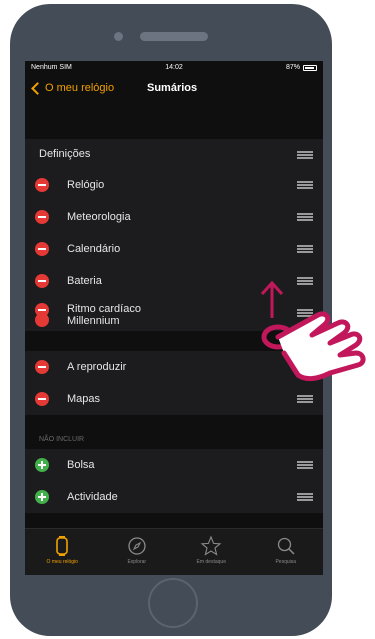 The image size is (375, 639). What do you see at coordinates (94, 249) in the screenshot?
I see `item-label: Calendário` at bounding box center [94, 249].